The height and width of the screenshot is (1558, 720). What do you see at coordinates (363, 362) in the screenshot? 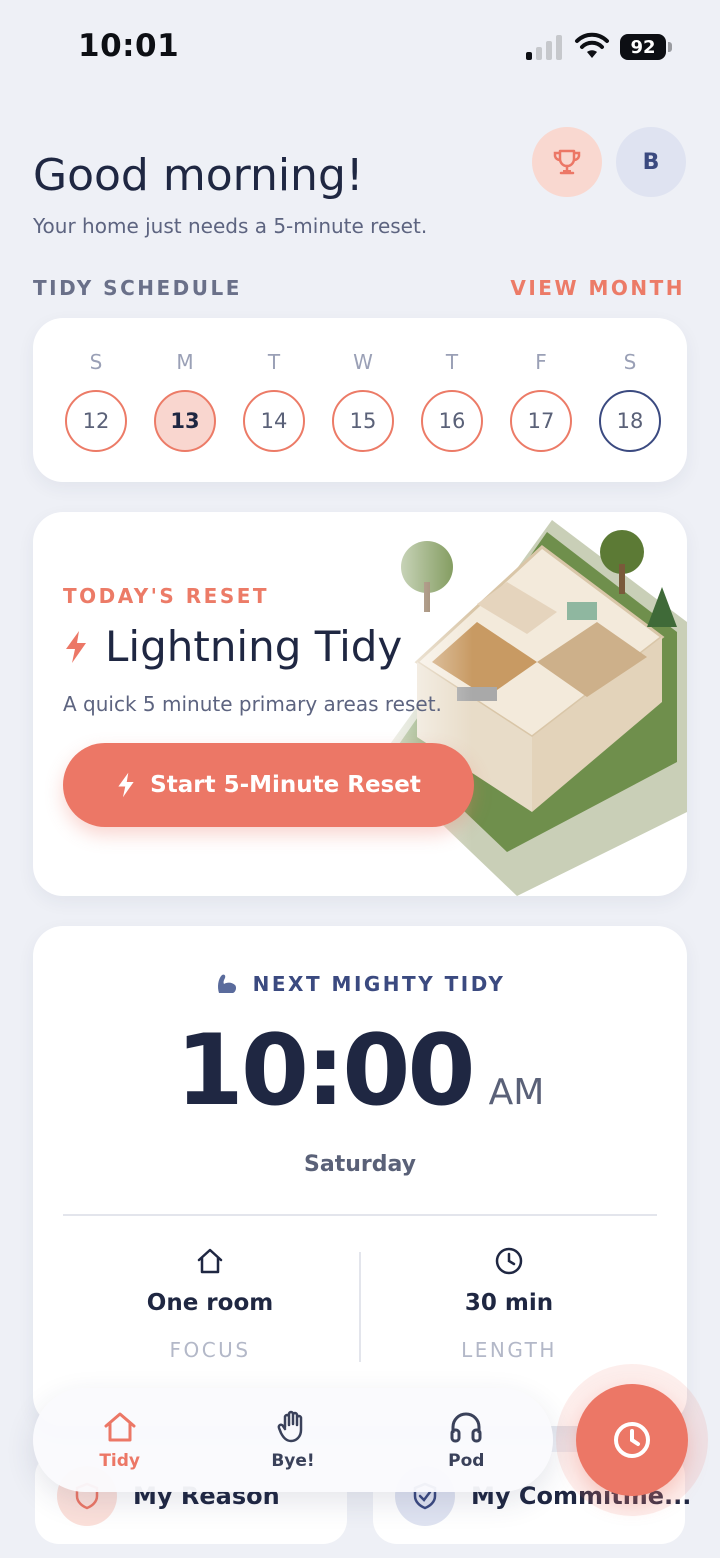
I see `day-letter: W` at bounding box center [363, 362].